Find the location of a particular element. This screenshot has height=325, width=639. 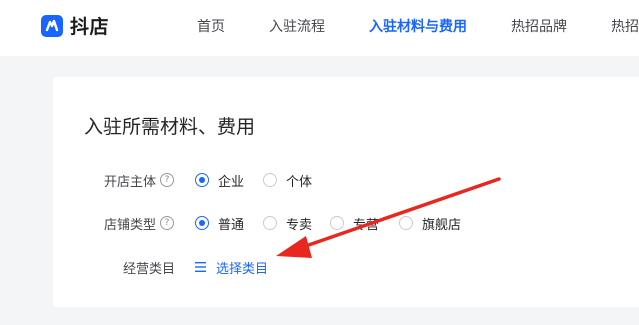

option-label: 普通 is located at coordinates (231, 225).